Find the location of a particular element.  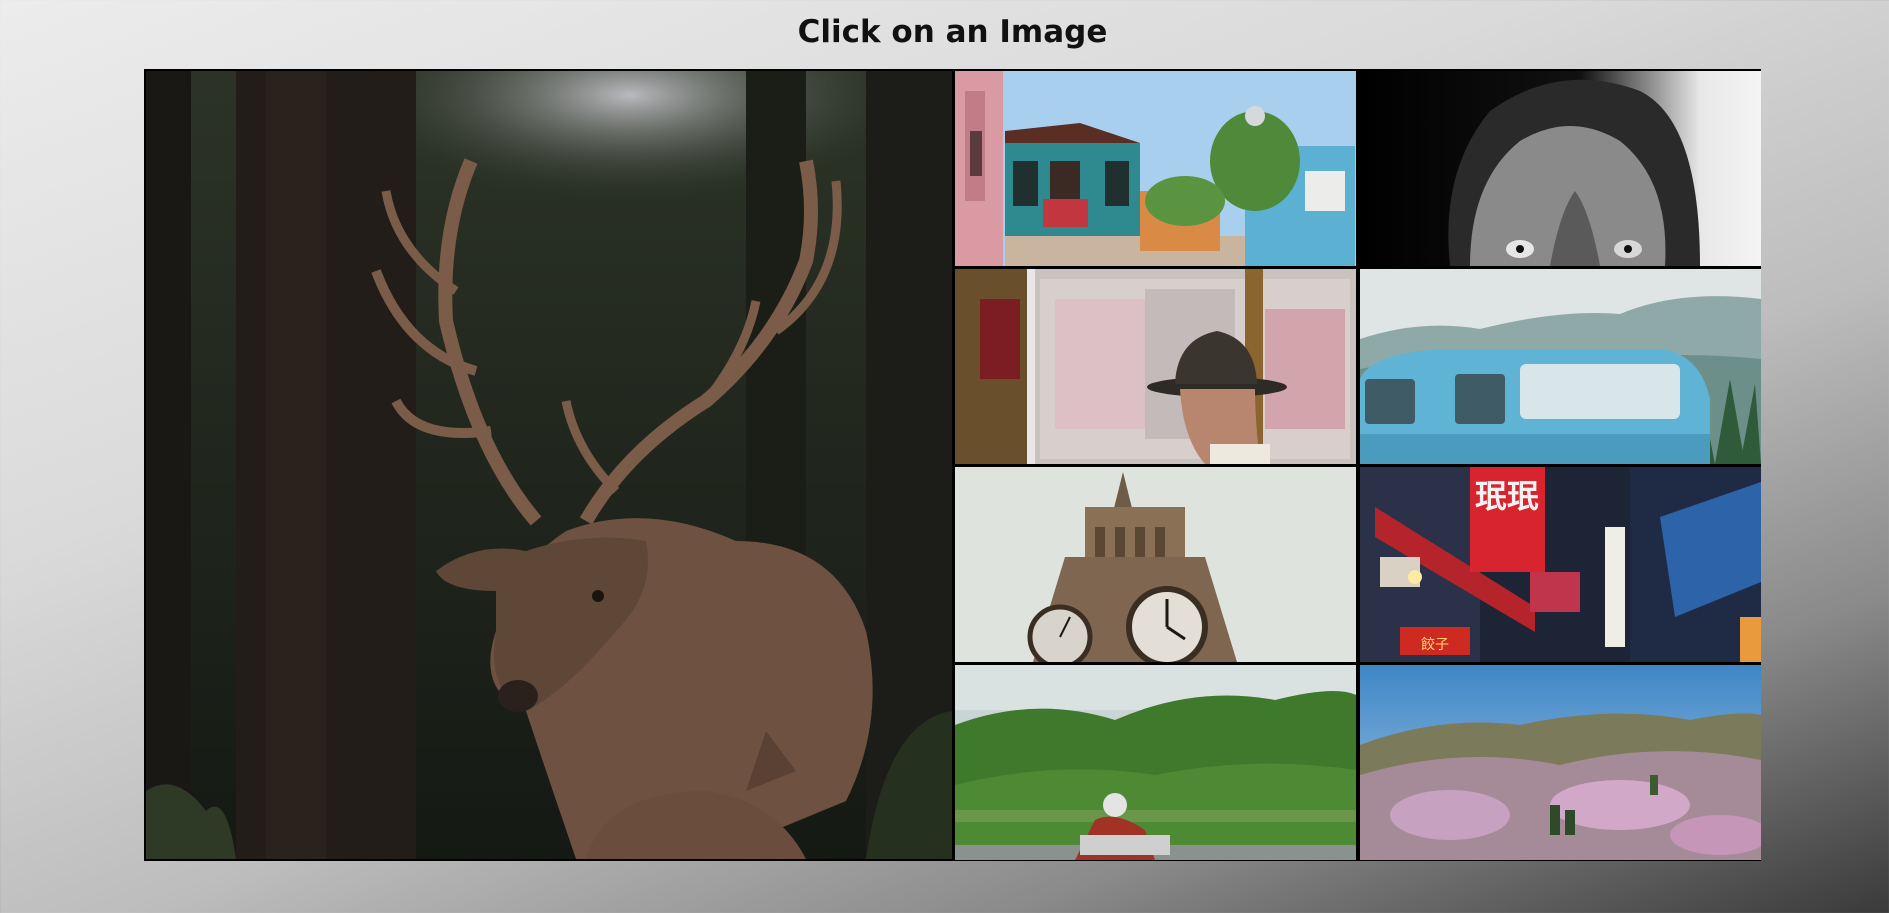

blue-van-image is located at coordinates (1560, 366).